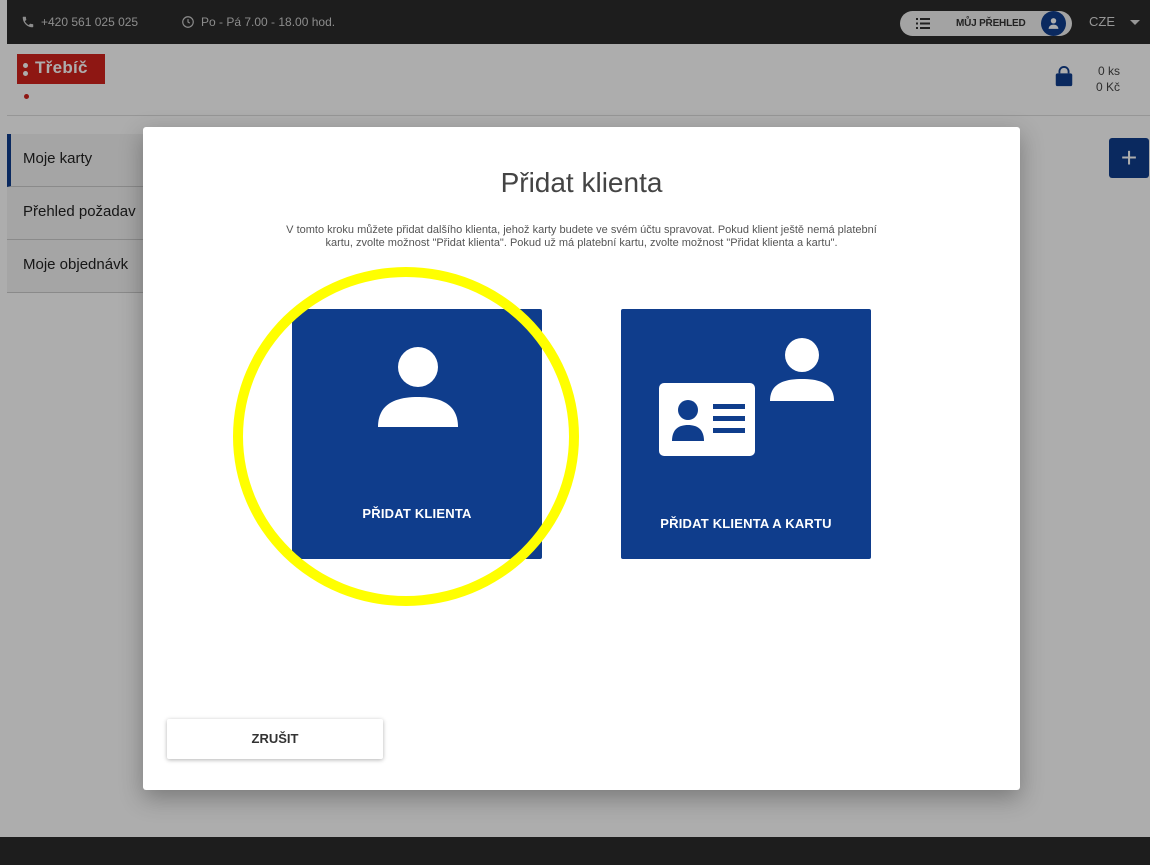 Image resolution: width=1150 pixels, height=865 pixels. I want to click on add-client-and-card-option: PŘIDAT KLIENTA A KARTU, so click(746, 434).